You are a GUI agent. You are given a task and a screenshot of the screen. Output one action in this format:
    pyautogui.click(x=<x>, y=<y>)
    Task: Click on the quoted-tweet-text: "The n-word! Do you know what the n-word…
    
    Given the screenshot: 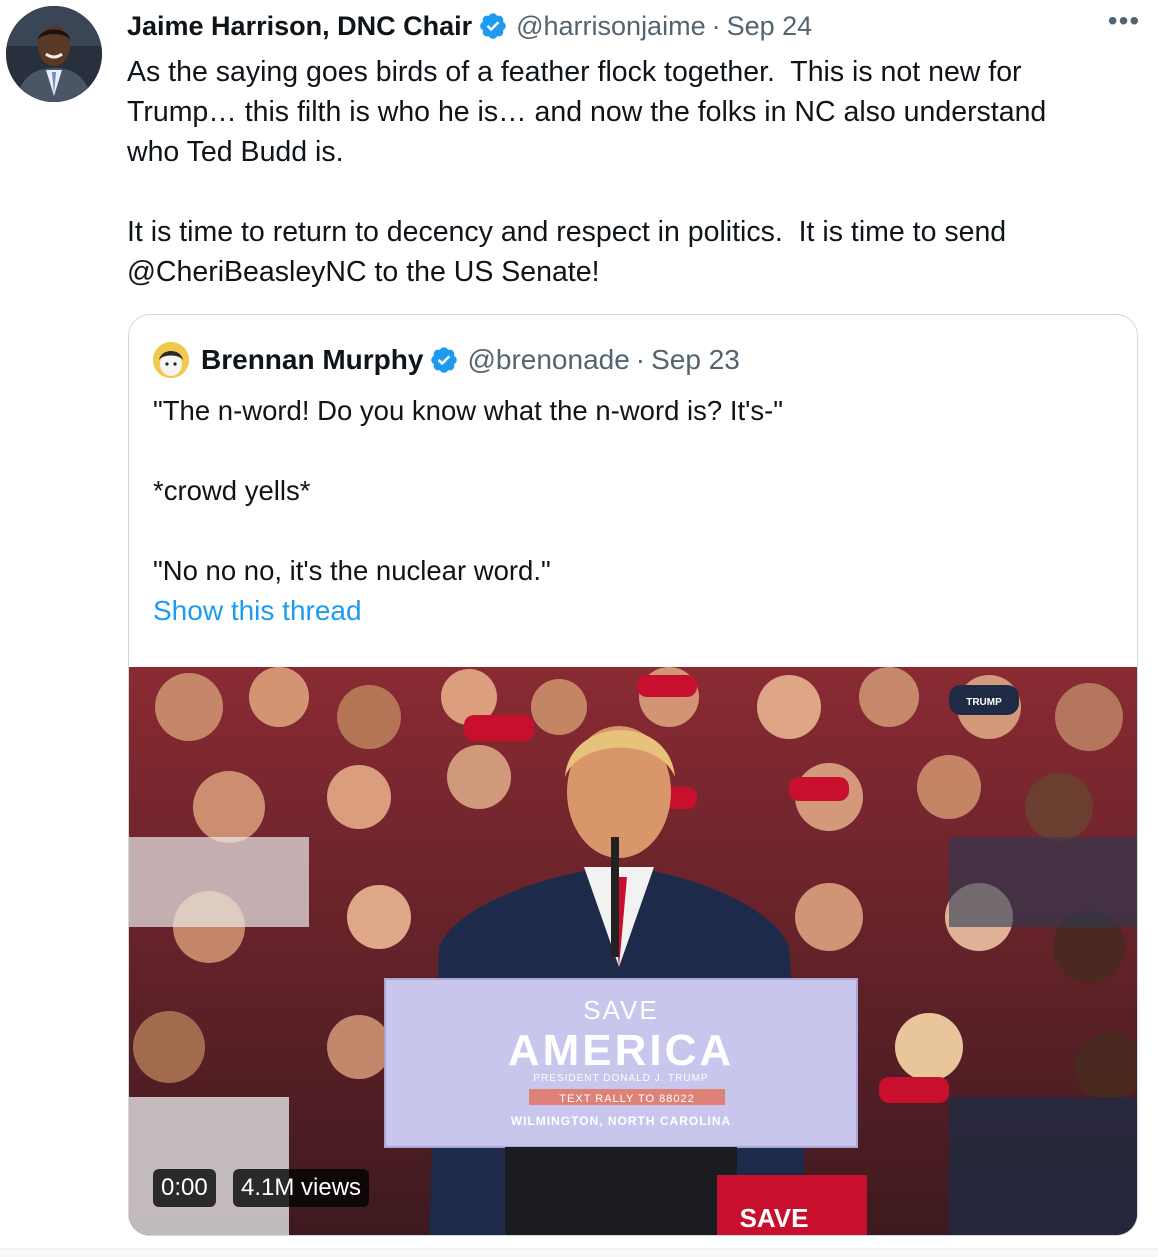 What is the action you would take?
    pyautogui.click(x=468, y=490)
    